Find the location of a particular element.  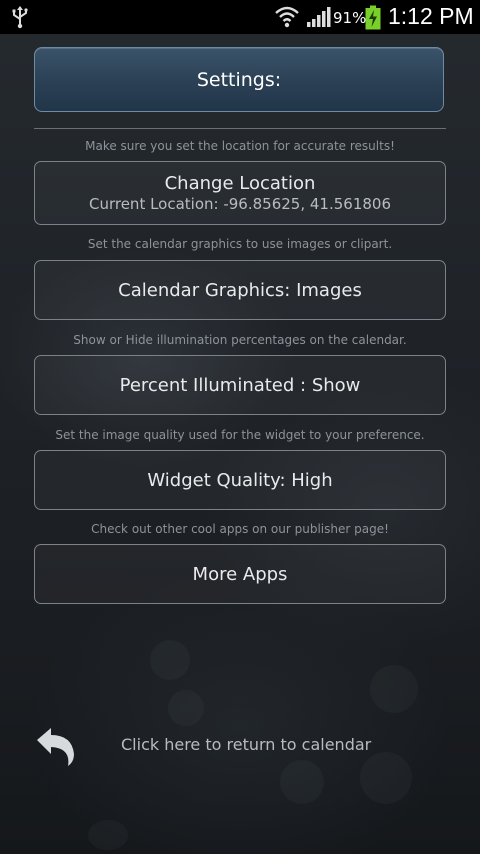

battery-charging-icon is located at coordinates (373, 17).